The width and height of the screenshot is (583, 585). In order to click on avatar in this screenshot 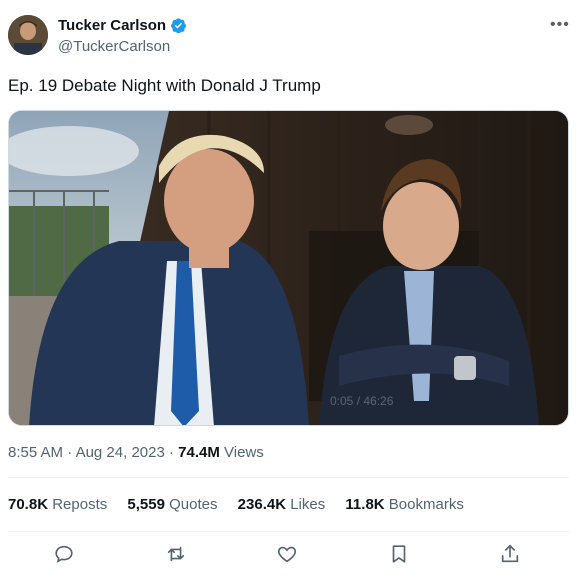, I will do `click(28, 35)`.